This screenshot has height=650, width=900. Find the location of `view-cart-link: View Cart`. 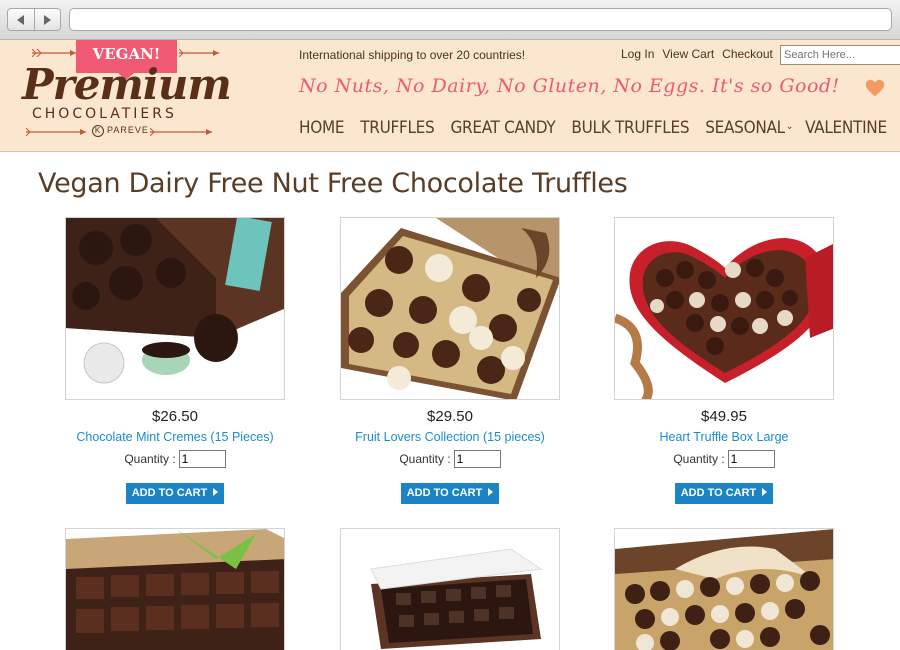

view-cart-link: View Cart is located at coordinates (688, 54).